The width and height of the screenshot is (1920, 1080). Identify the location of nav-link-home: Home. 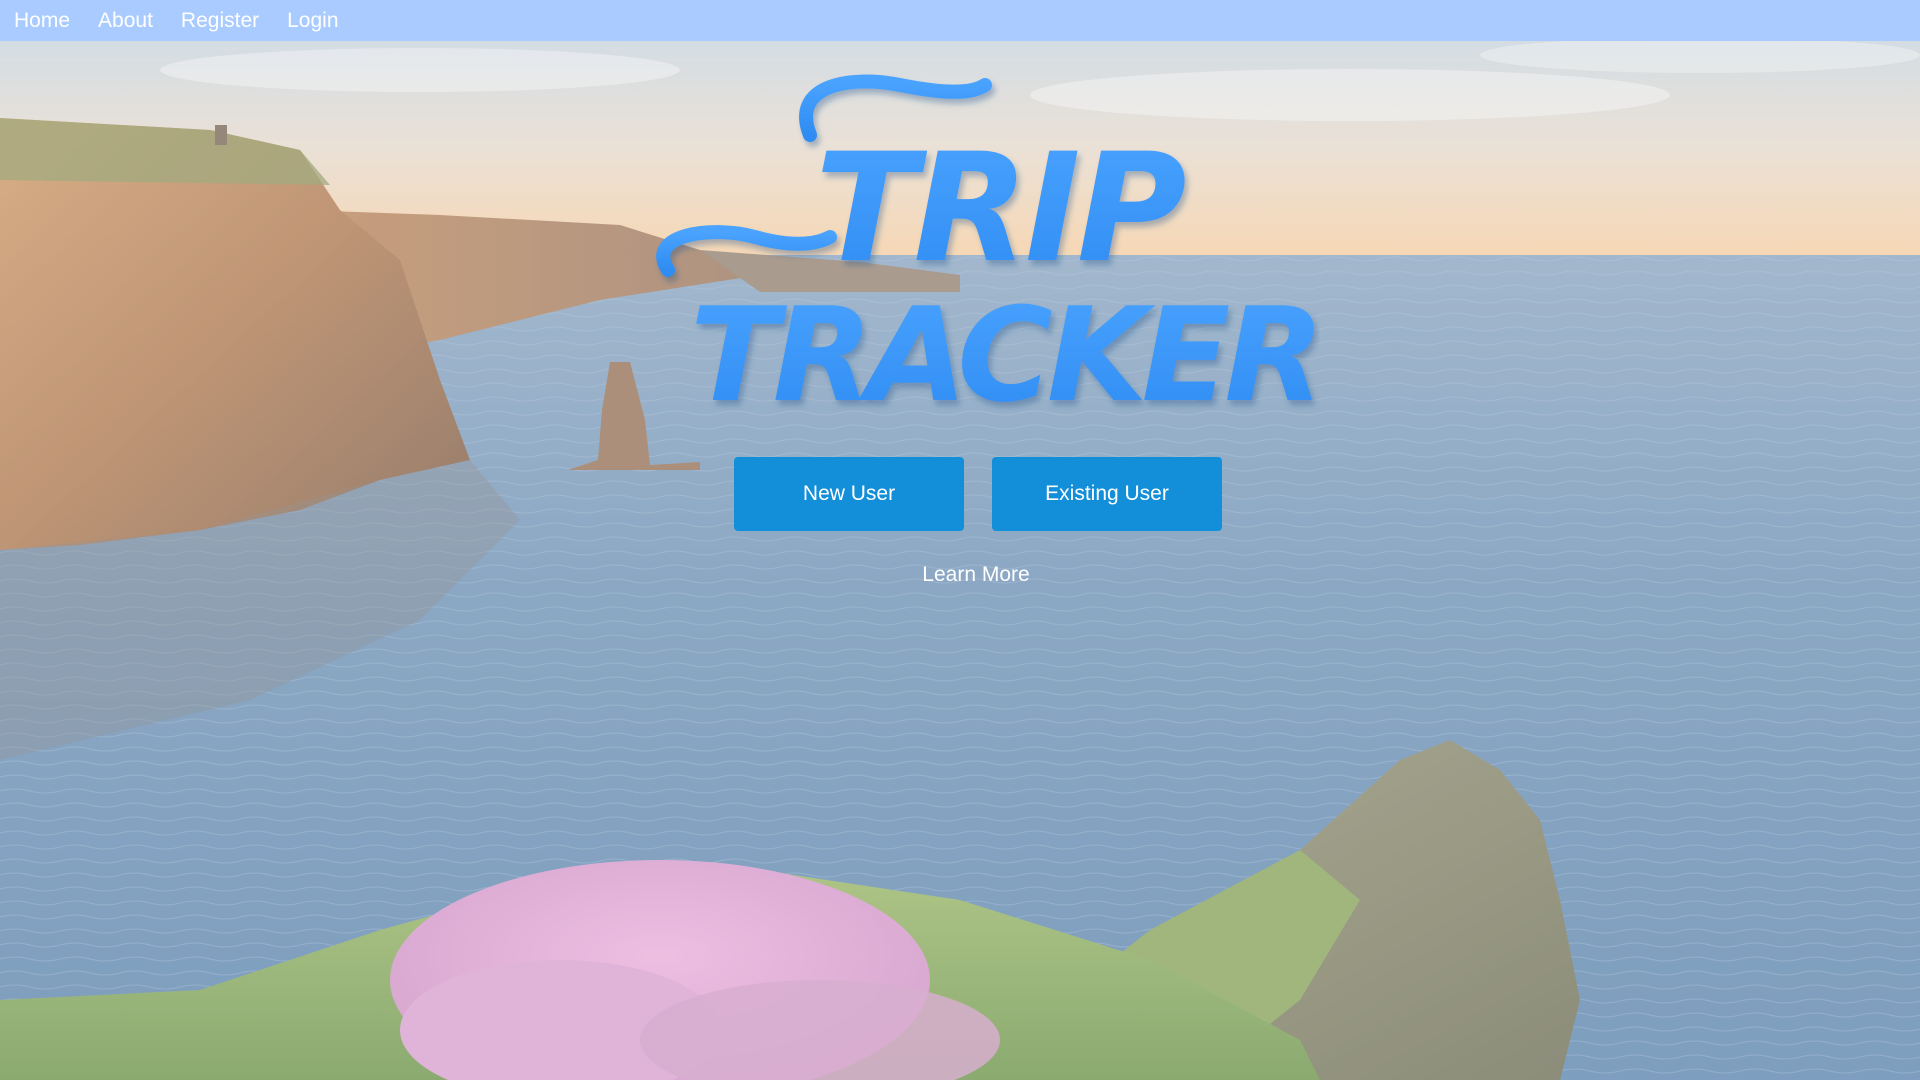
(42, 21).